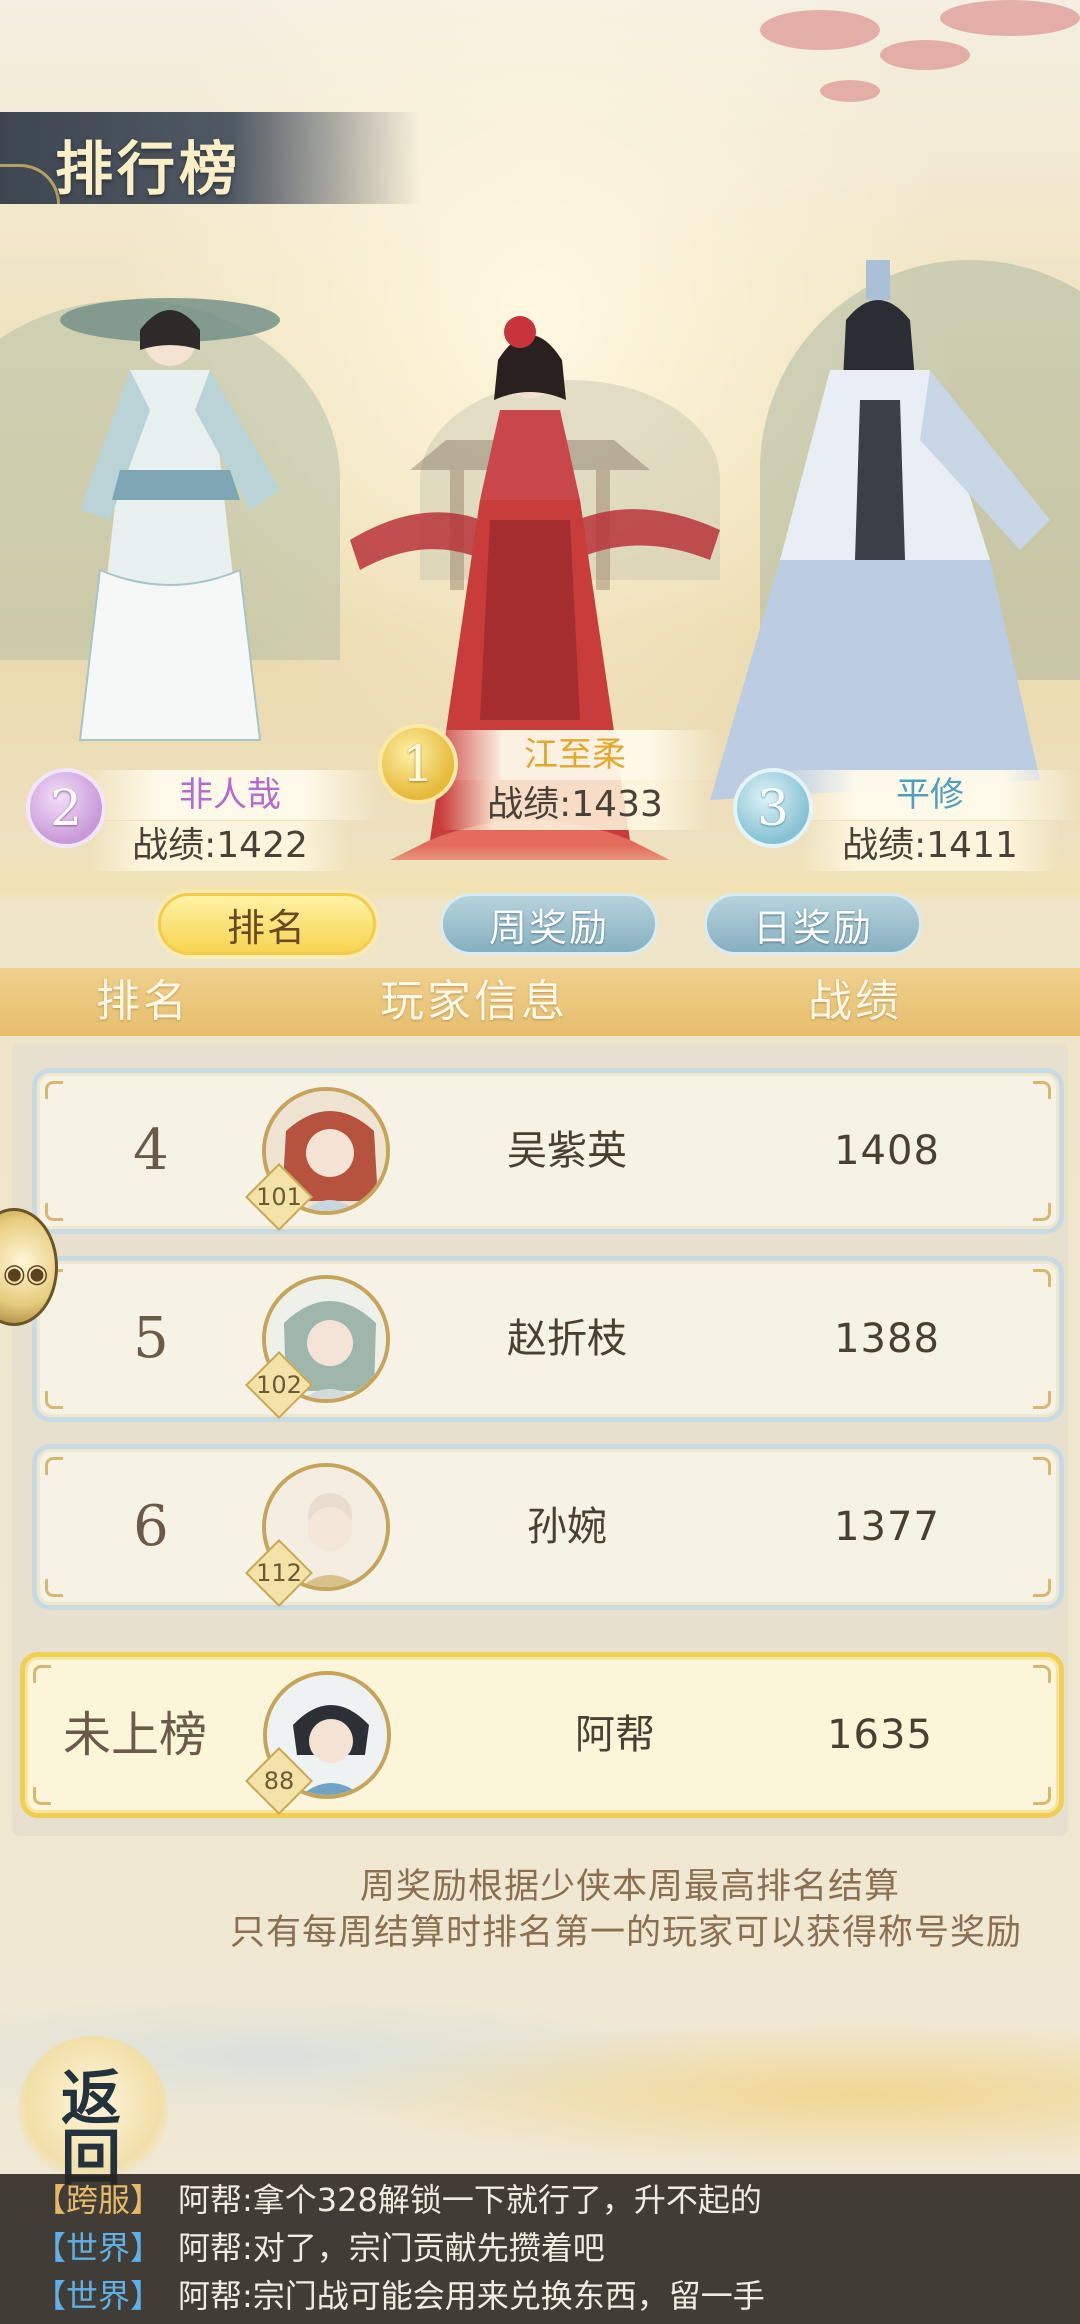  I want to click on player-score: 1408, so click(887, 1151).